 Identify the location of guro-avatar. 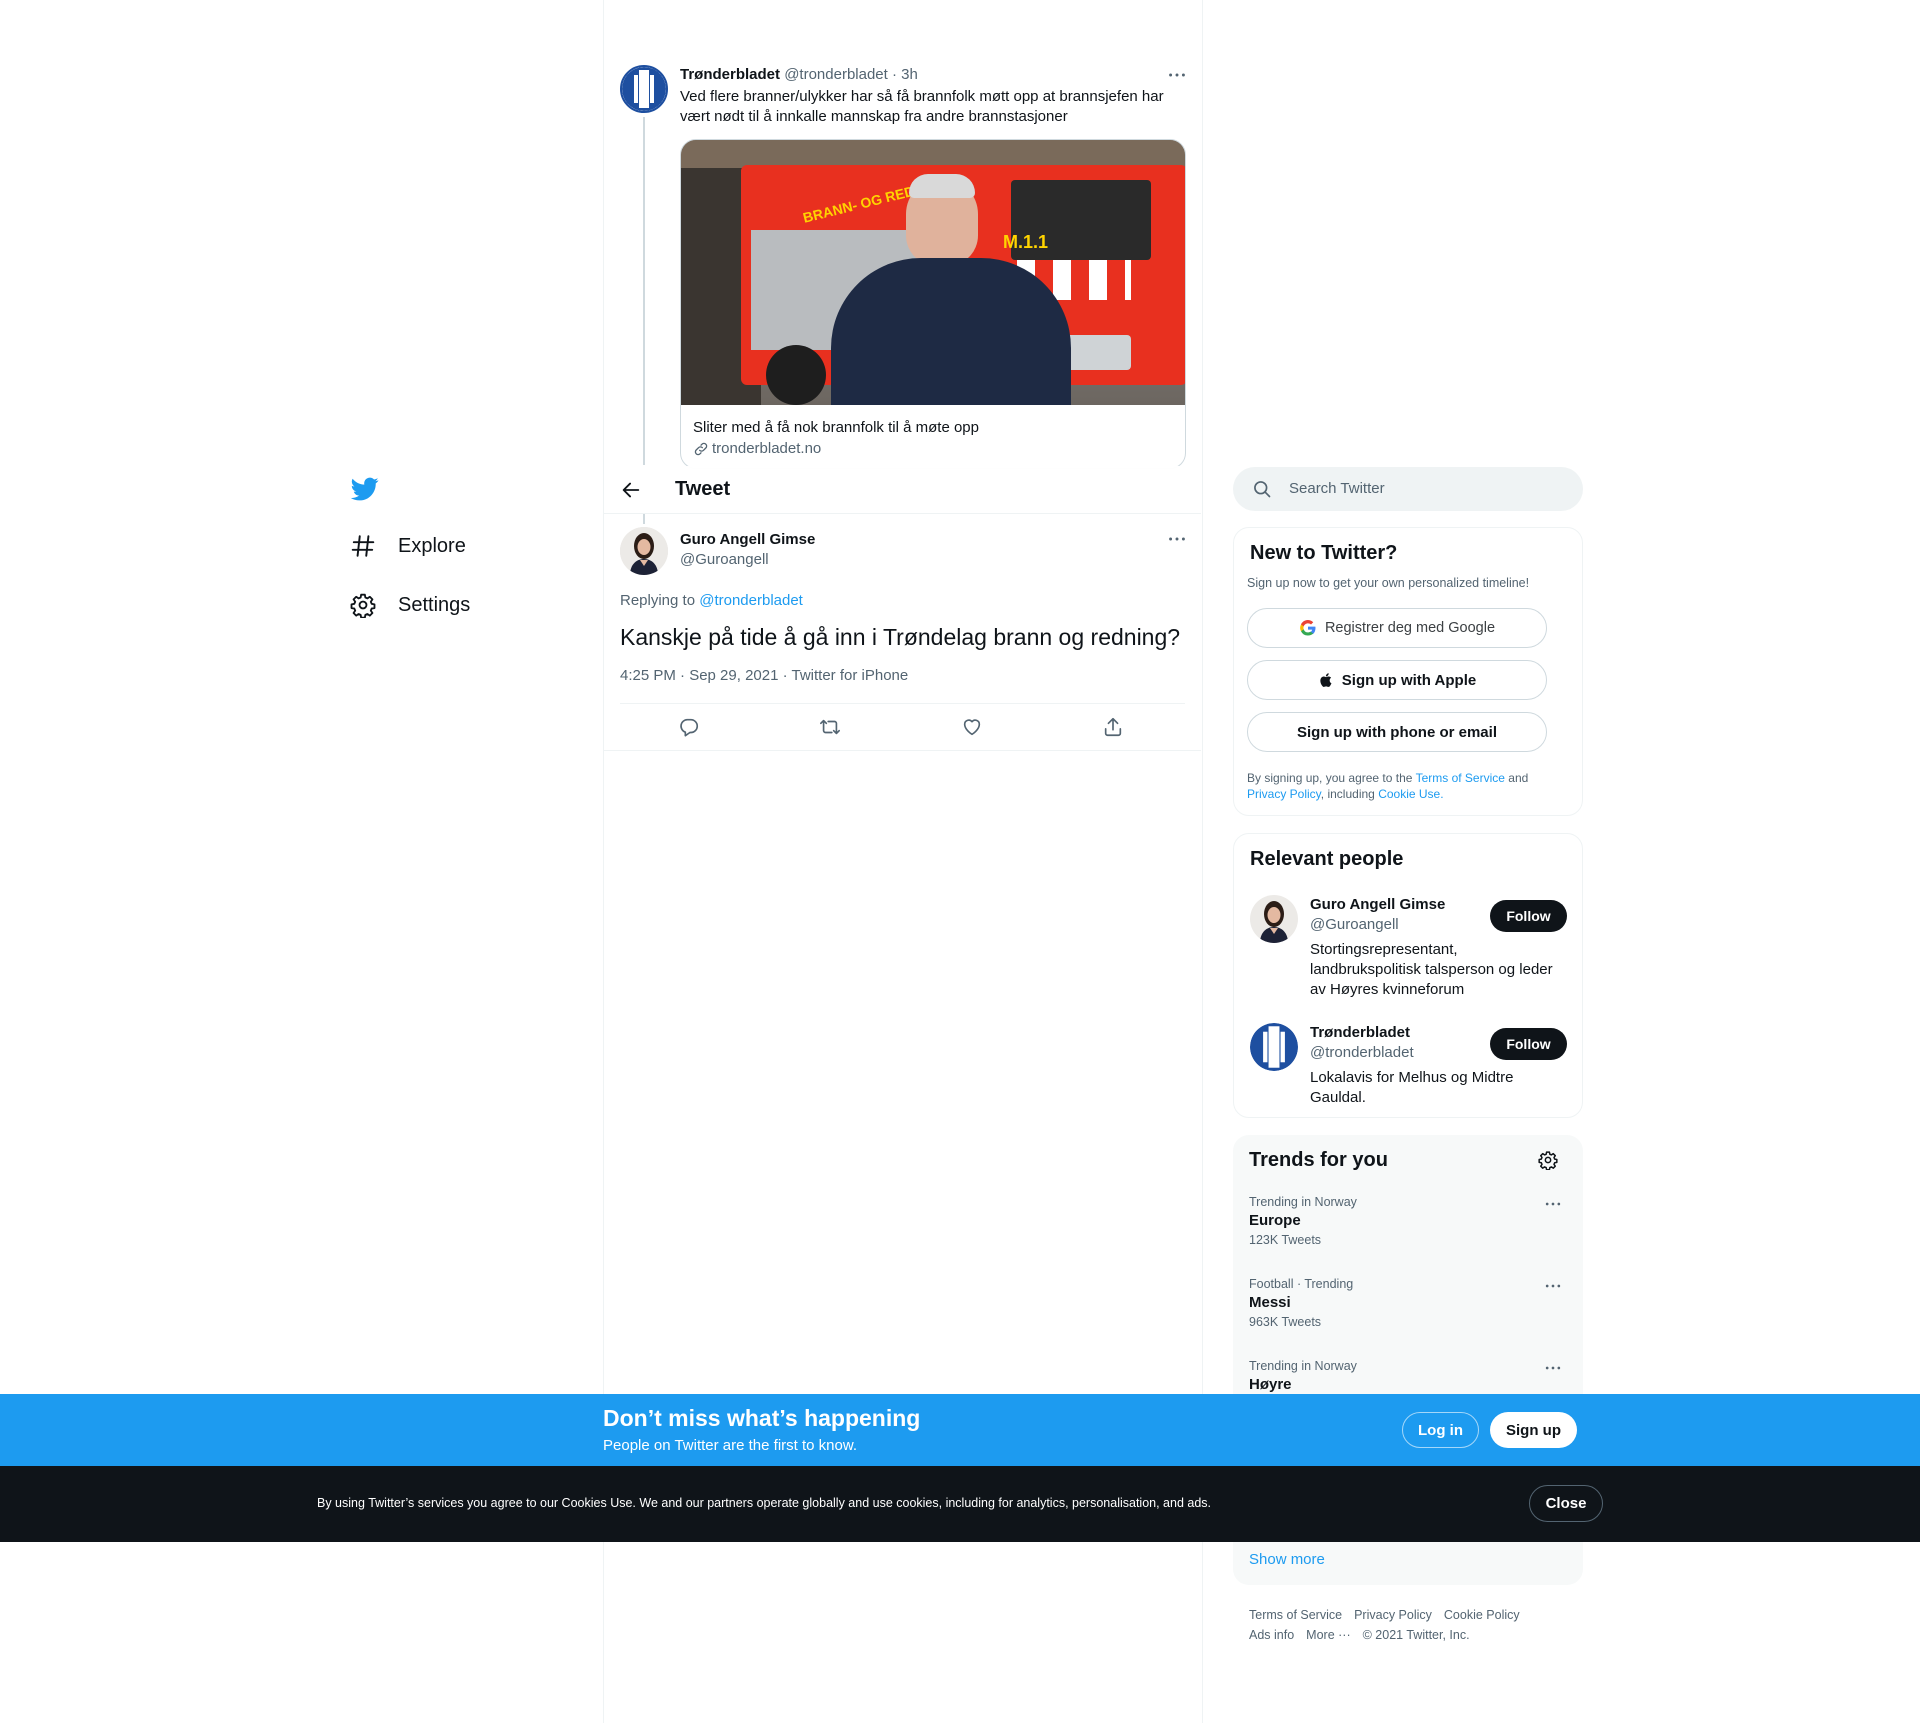
(644, 551).